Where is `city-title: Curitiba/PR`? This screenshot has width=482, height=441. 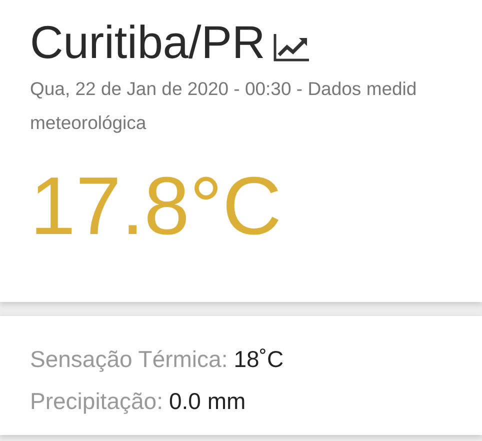 city-title: Curitiba/PR is located at coordinates (148, 42).